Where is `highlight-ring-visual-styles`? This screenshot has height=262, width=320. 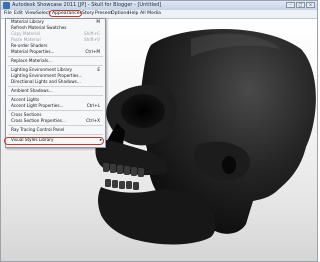
highlight-ring-visual-styles is located at coordinates (54, 141).